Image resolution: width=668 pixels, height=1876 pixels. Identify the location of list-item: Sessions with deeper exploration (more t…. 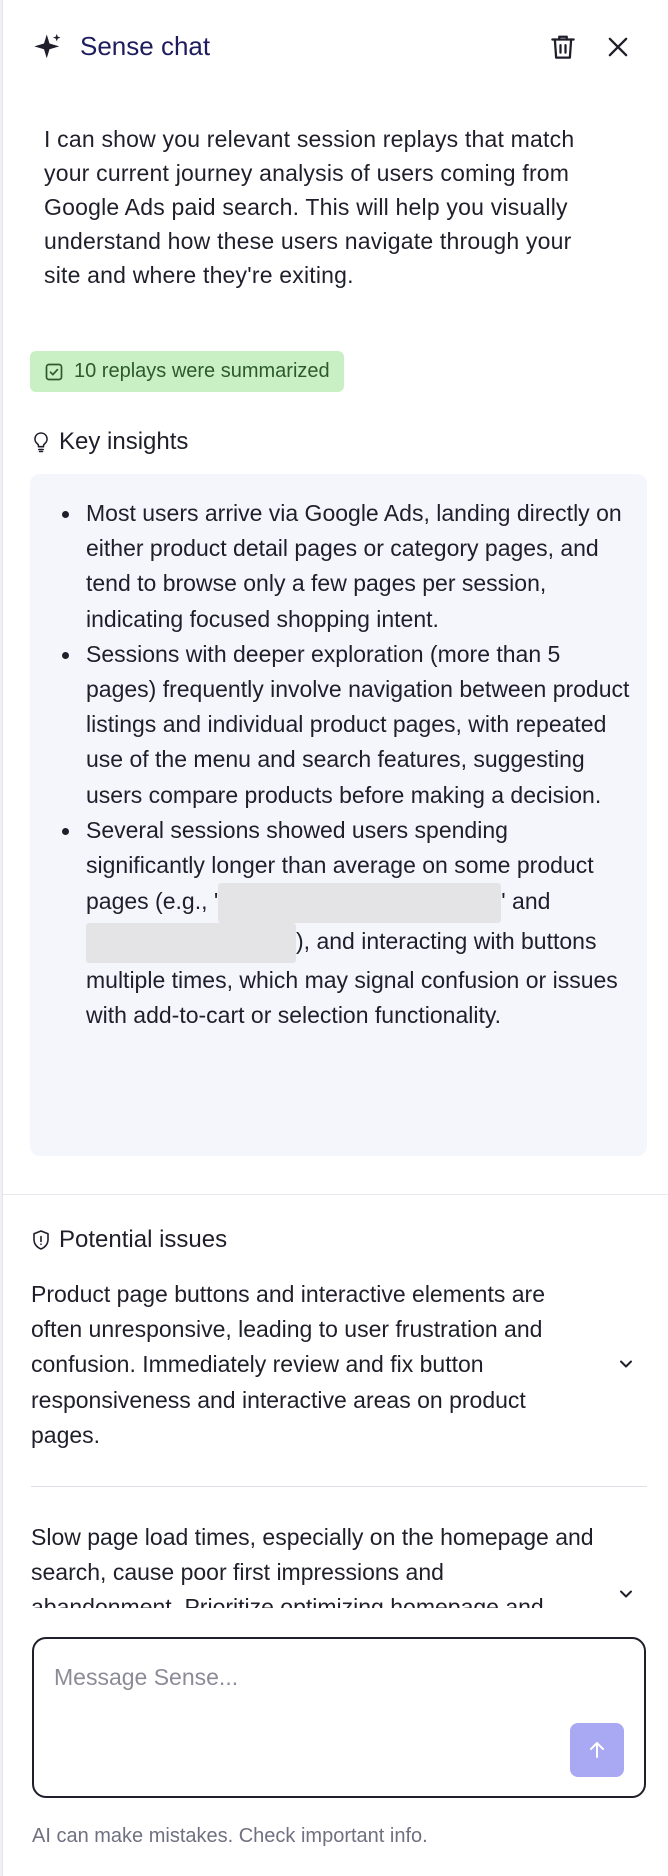
(346, 725).